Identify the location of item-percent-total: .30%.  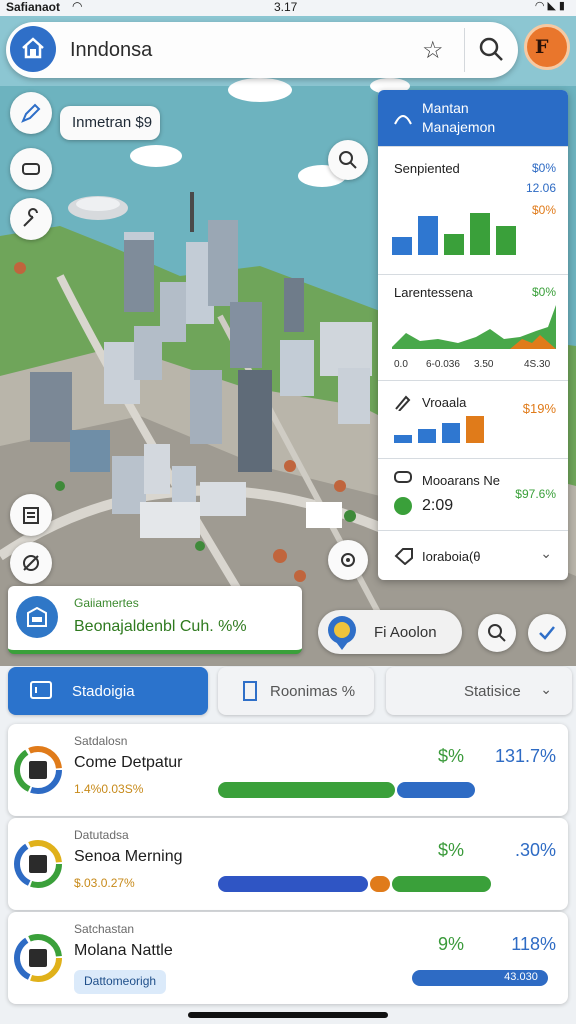
(535, 850).